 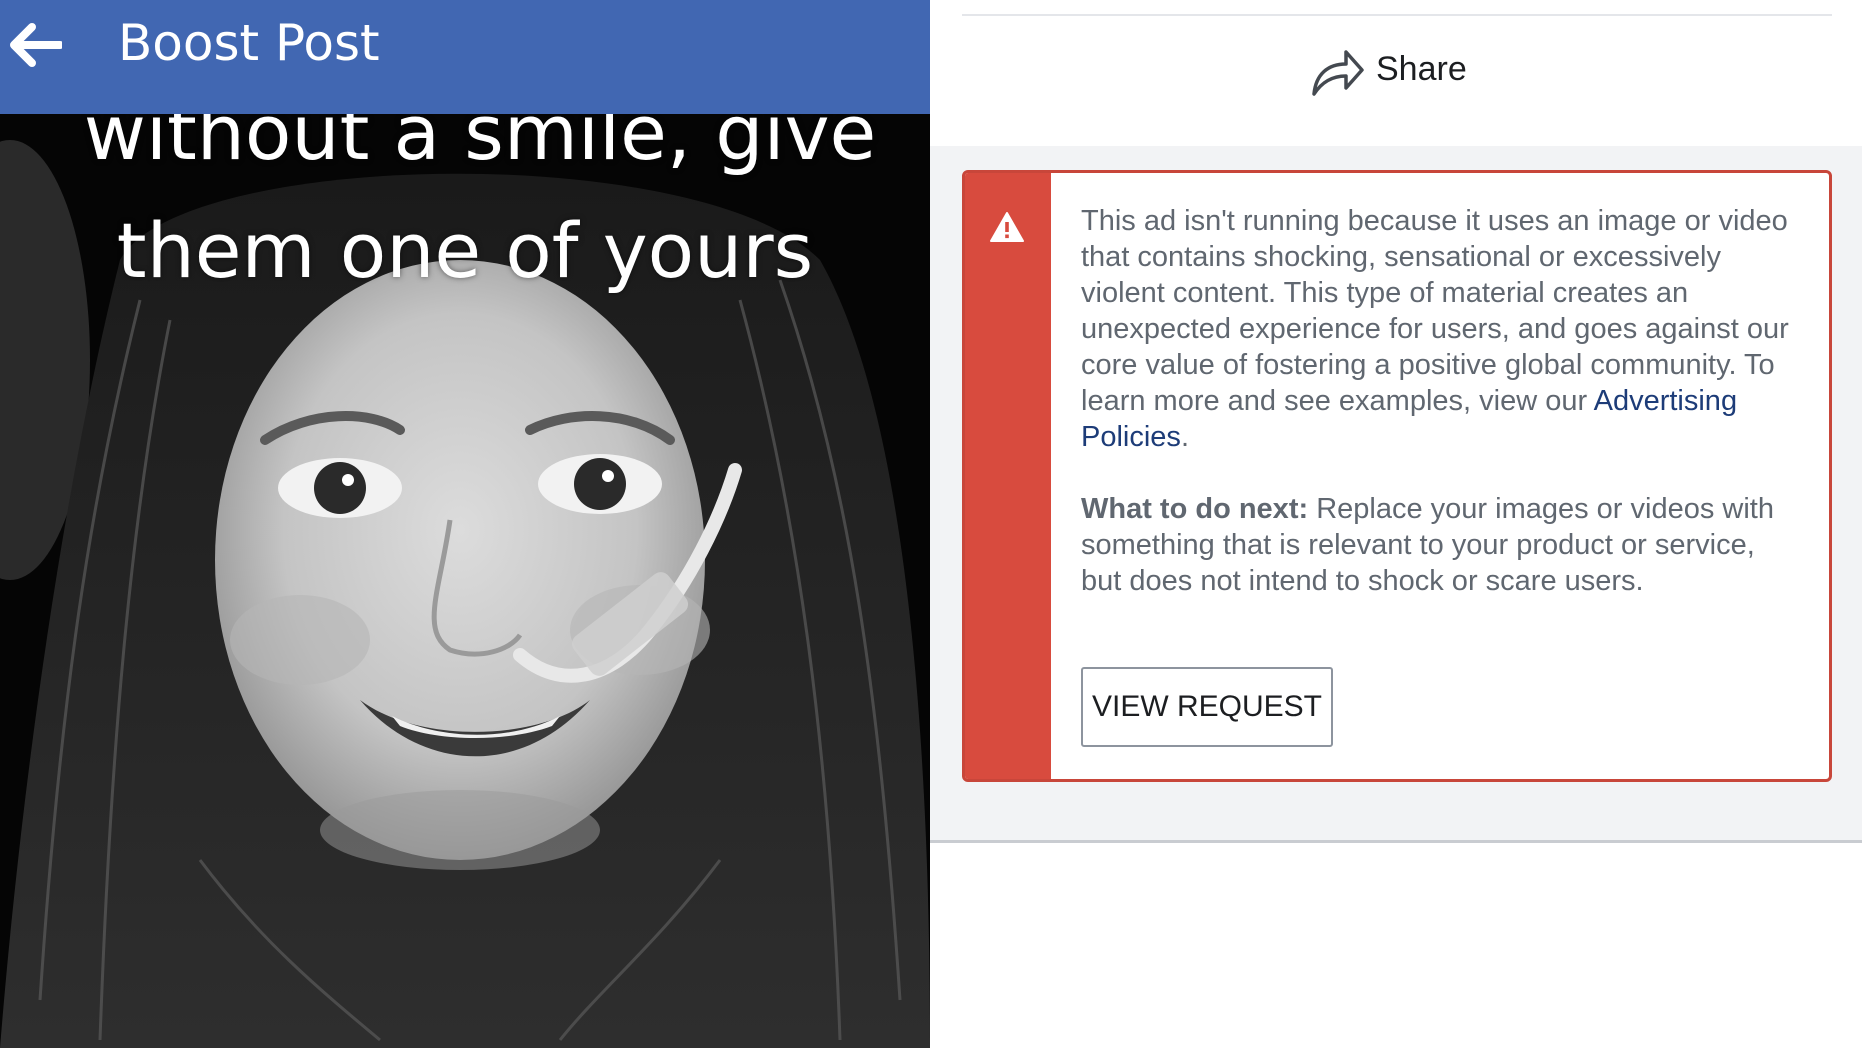 What do you see at coordinates (1195, 509) in the screenshot?
I see `next-steps-label: What to do next:` at bounding box center [1195, 509].